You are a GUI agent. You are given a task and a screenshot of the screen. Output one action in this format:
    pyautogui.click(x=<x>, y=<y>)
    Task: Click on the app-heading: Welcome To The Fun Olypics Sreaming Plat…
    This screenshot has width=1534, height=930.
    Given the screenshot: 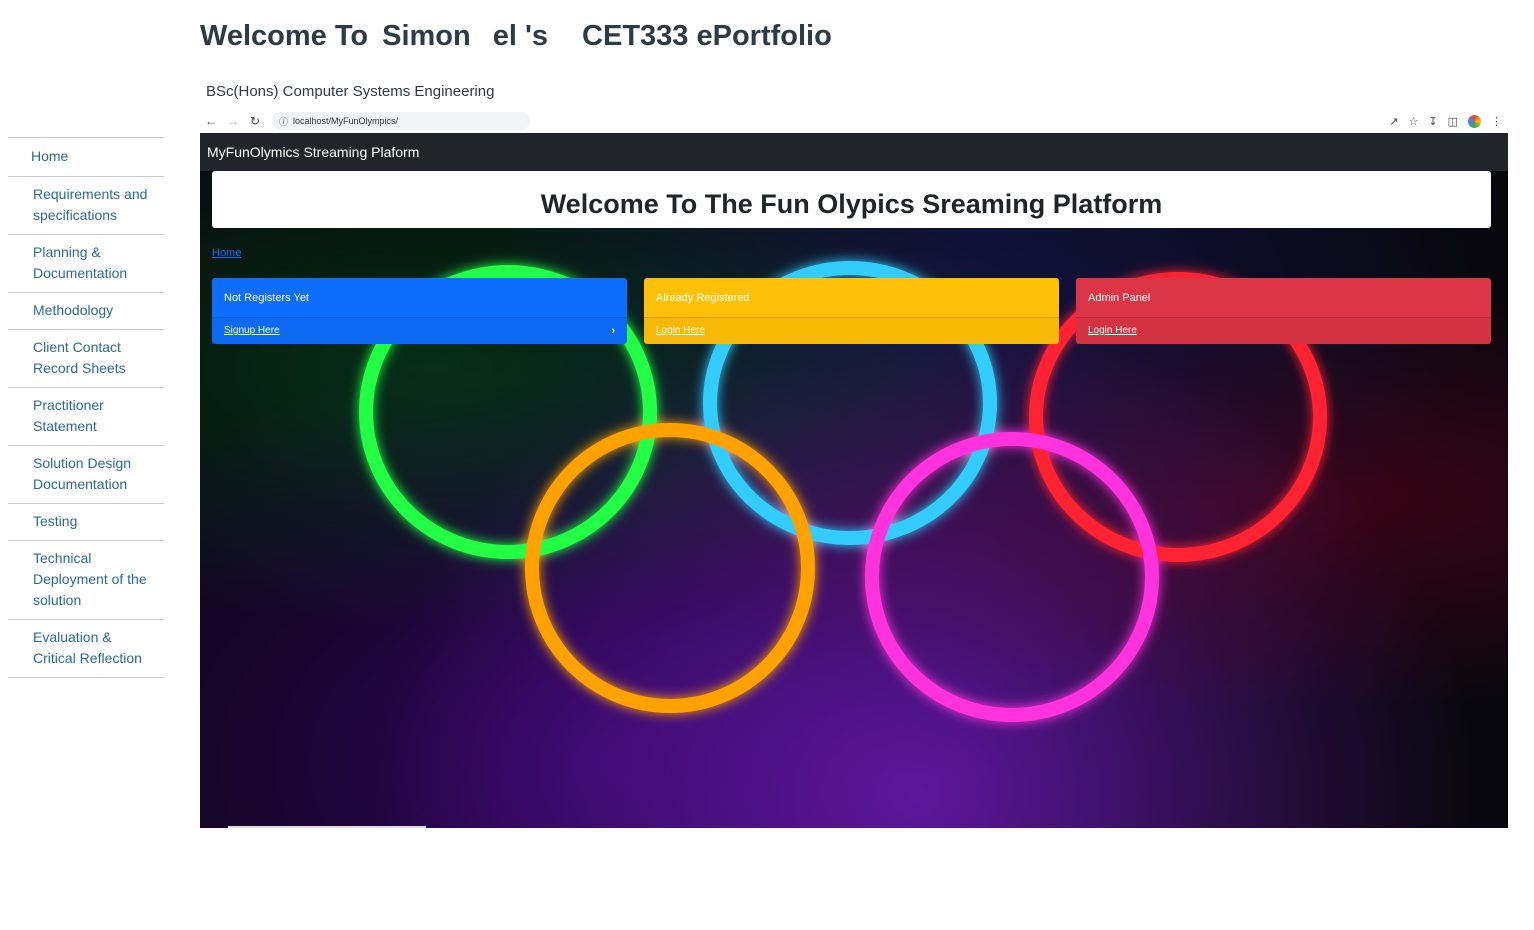 What is the action you would take?
    pyautogui.click(x=851, y=204)
    